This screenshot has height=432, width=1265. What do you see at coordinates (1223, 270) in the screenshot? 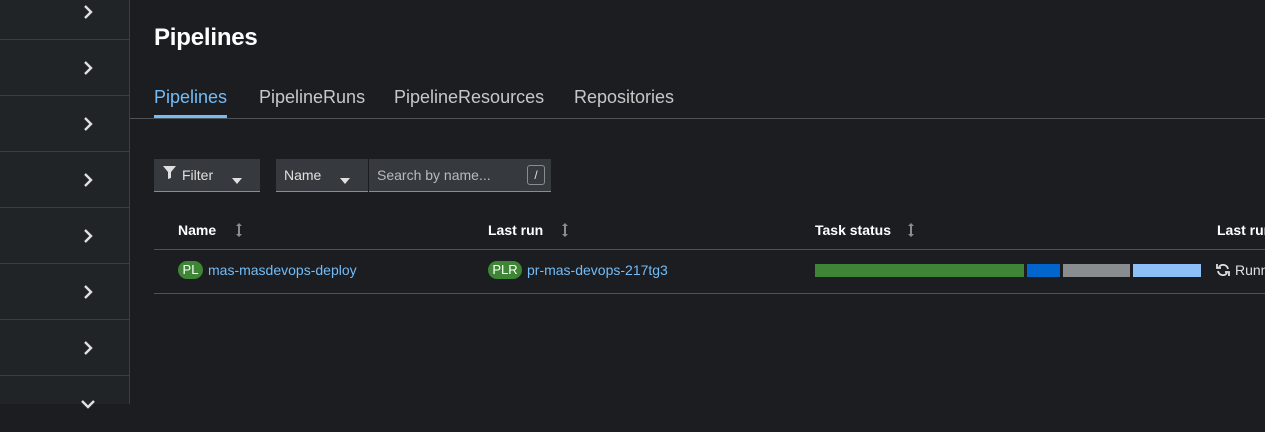
I see `sync-icon` at bounding box center [1223, 270].